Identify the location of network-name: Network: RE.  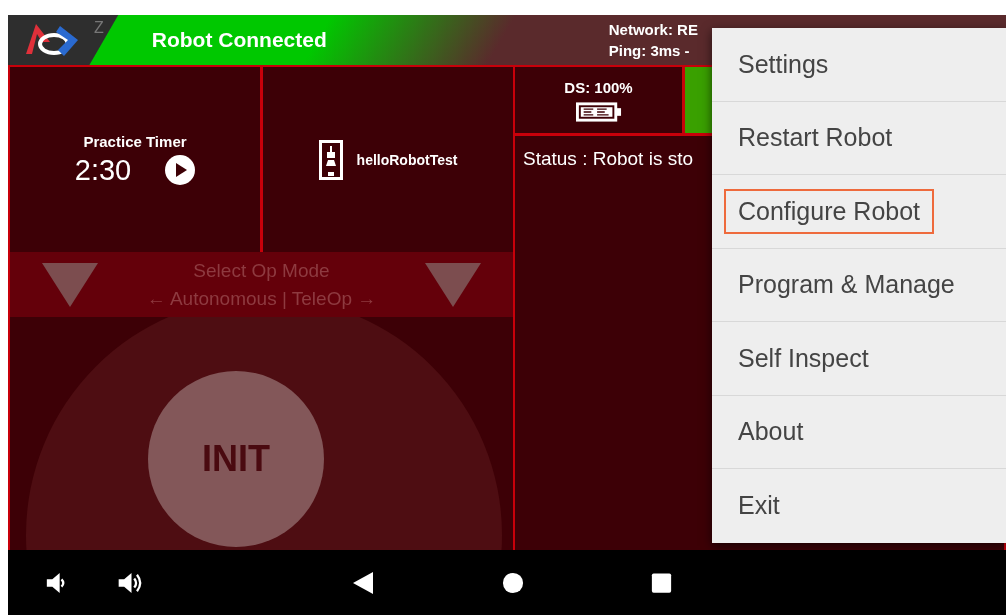
(653, 30).